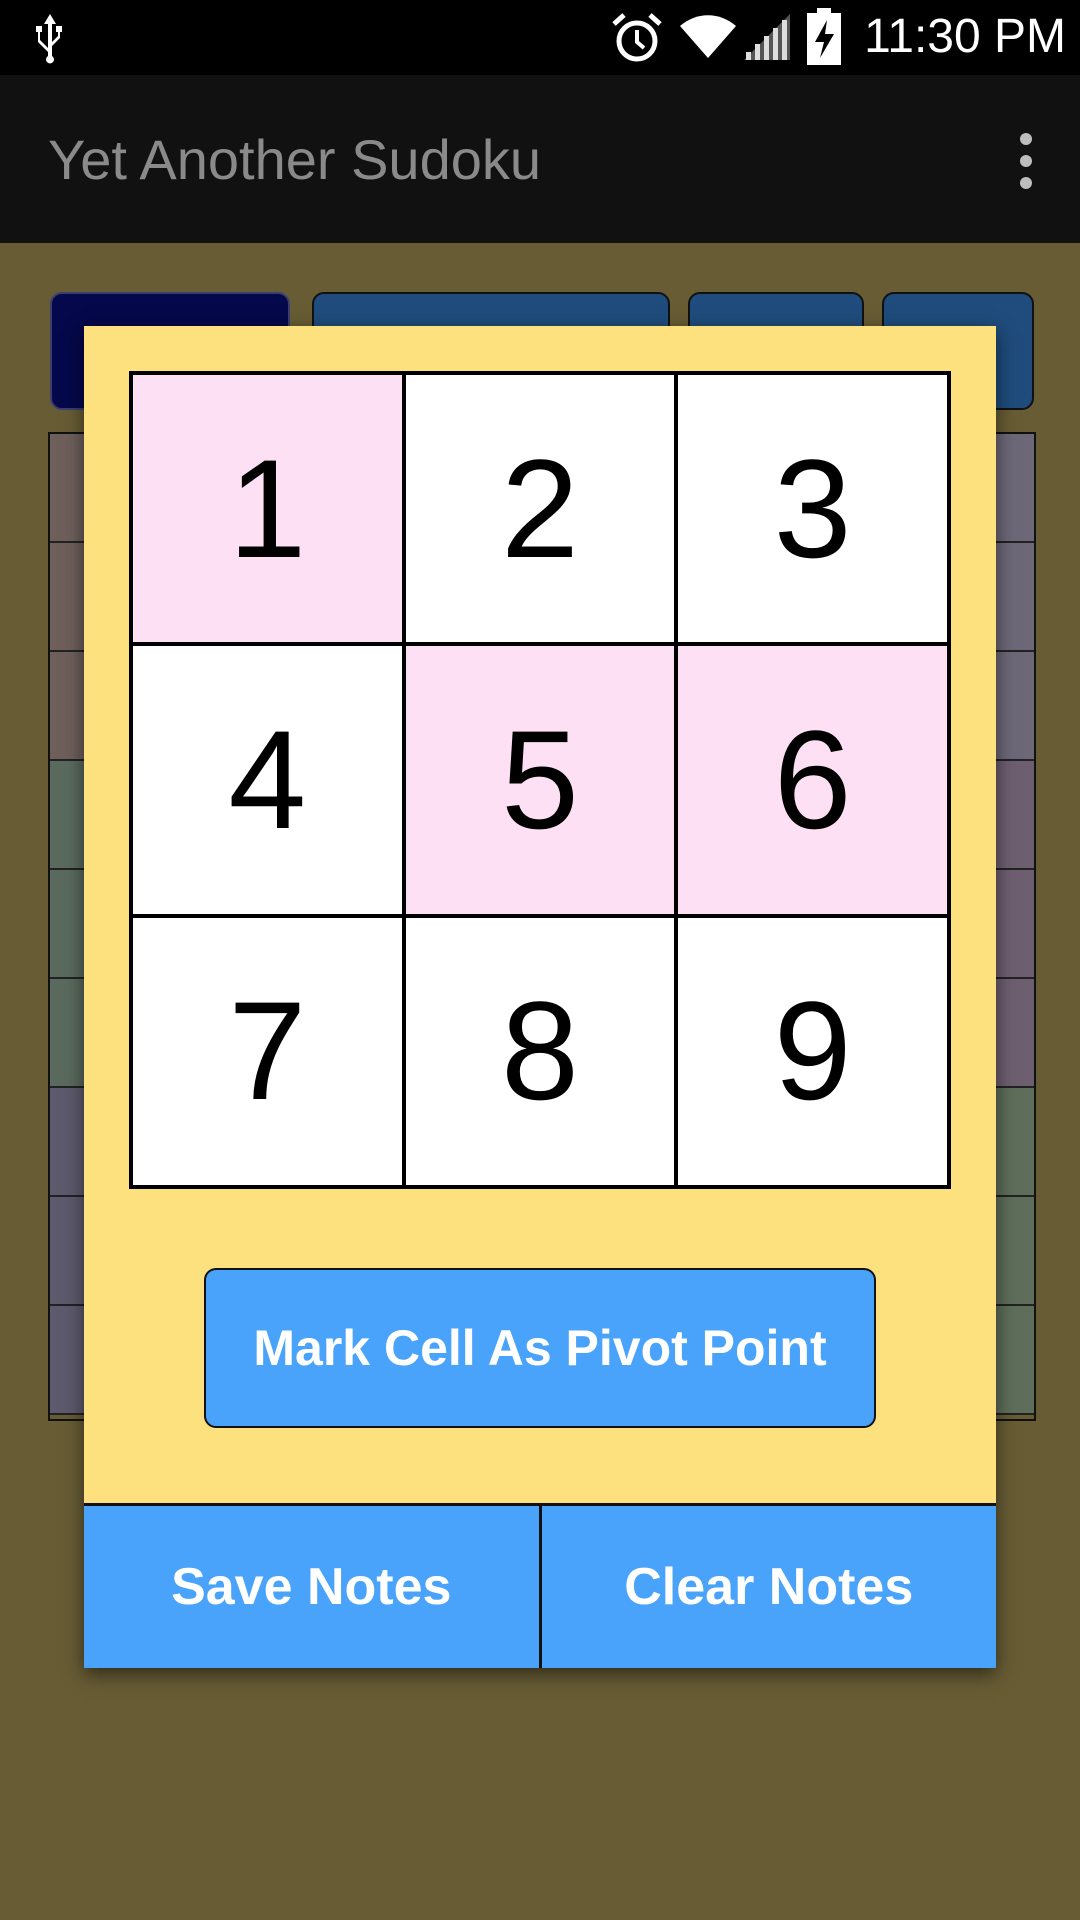 The height and width of the screenshot is (1920, 1080). I want to click on dialog-footer: Save Notes Clear Notes, so click(540, 1585).